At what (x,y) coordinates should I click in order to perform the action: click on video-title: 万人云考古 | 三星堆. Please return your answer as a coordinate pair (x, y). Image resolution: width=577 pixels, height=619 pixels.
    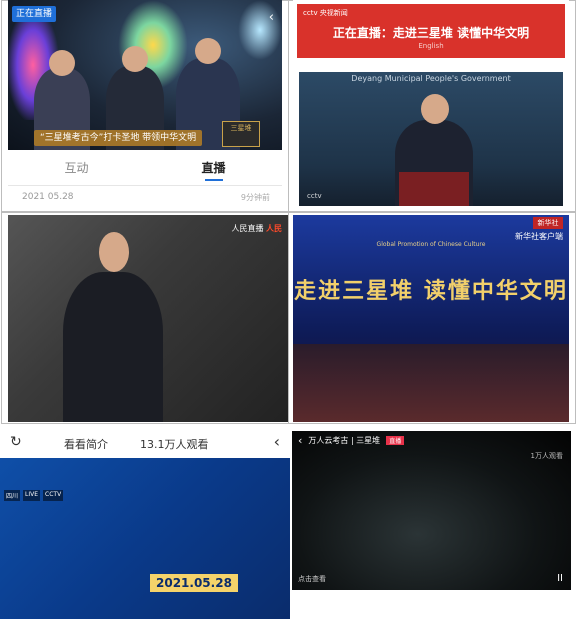
    Looking at the image, I should click on (344, 440).